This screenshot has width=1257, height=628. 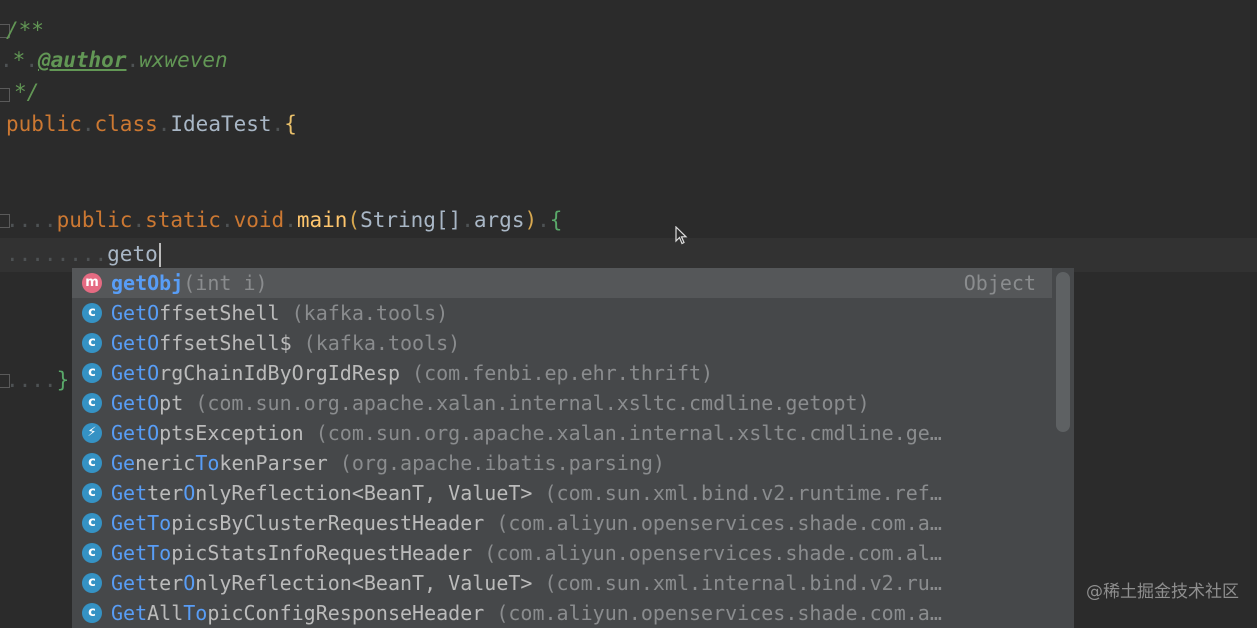 What do you see at coordinates (999, 283) in the screenshot?
I see `return-type: Object` at bounding box center [999, 283].